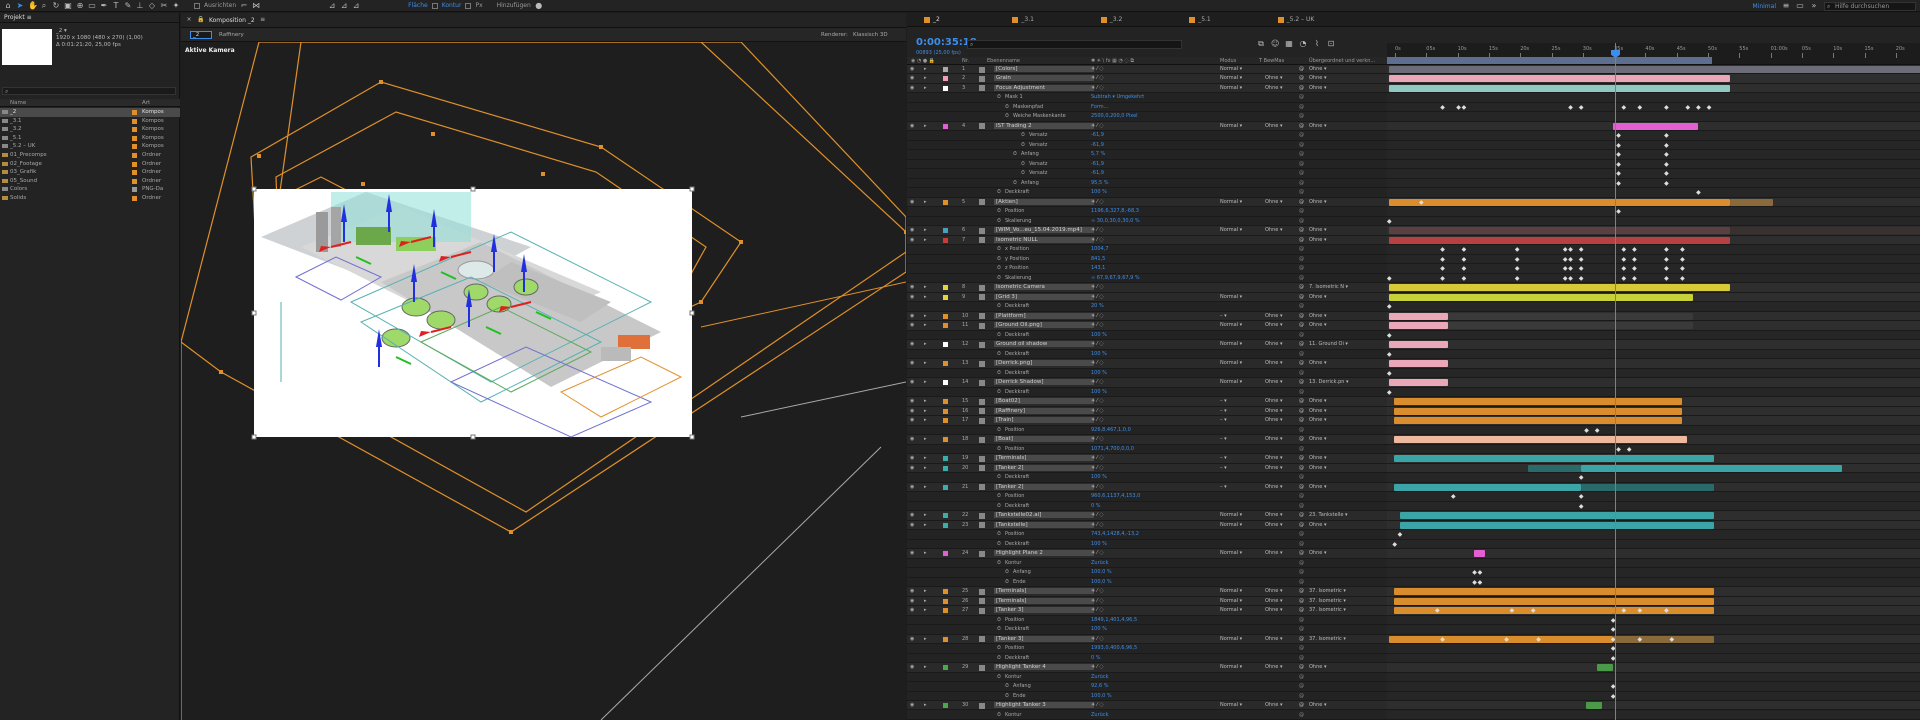  Describe the element at coordinates (1200, 20) in the screenshot. I see `timeline-tab: _5.1` at that location.